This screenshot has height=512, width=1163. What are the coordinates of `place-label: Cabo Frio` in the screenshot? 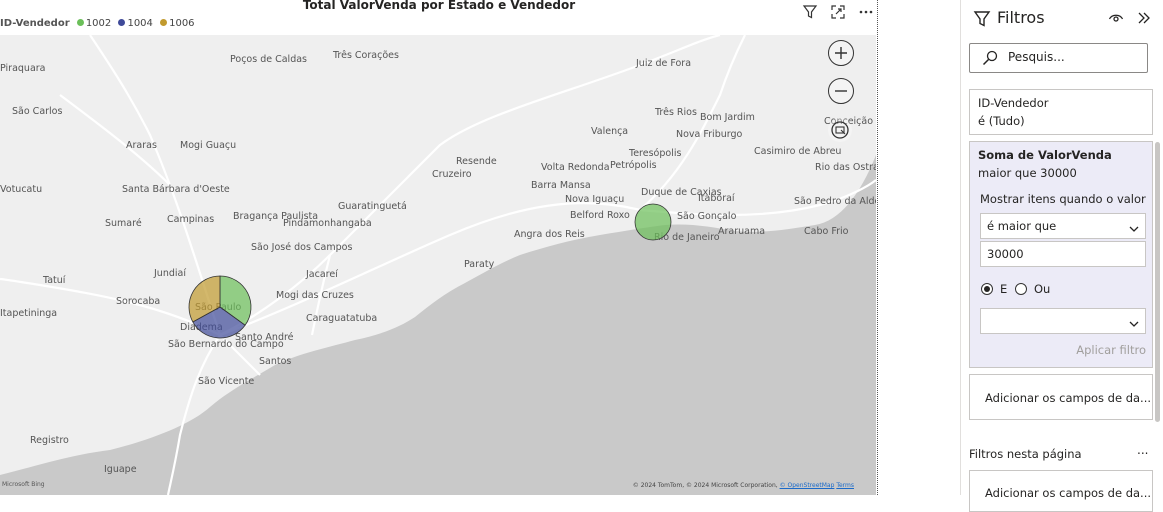 It's located at (826, 231).